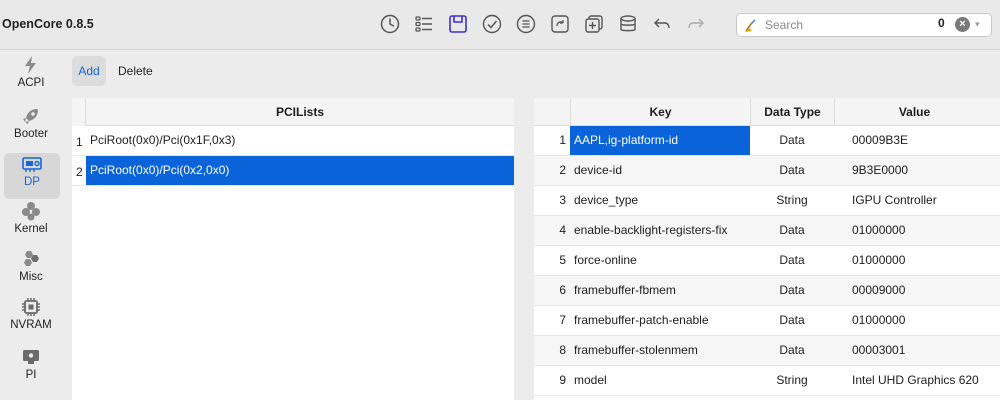 Image resolution: width=1000 pixels, height=400 pixels. I want to click on table-row: 1 AAPL,ig-platform-id Data 00009B3E, so click(767, 141).